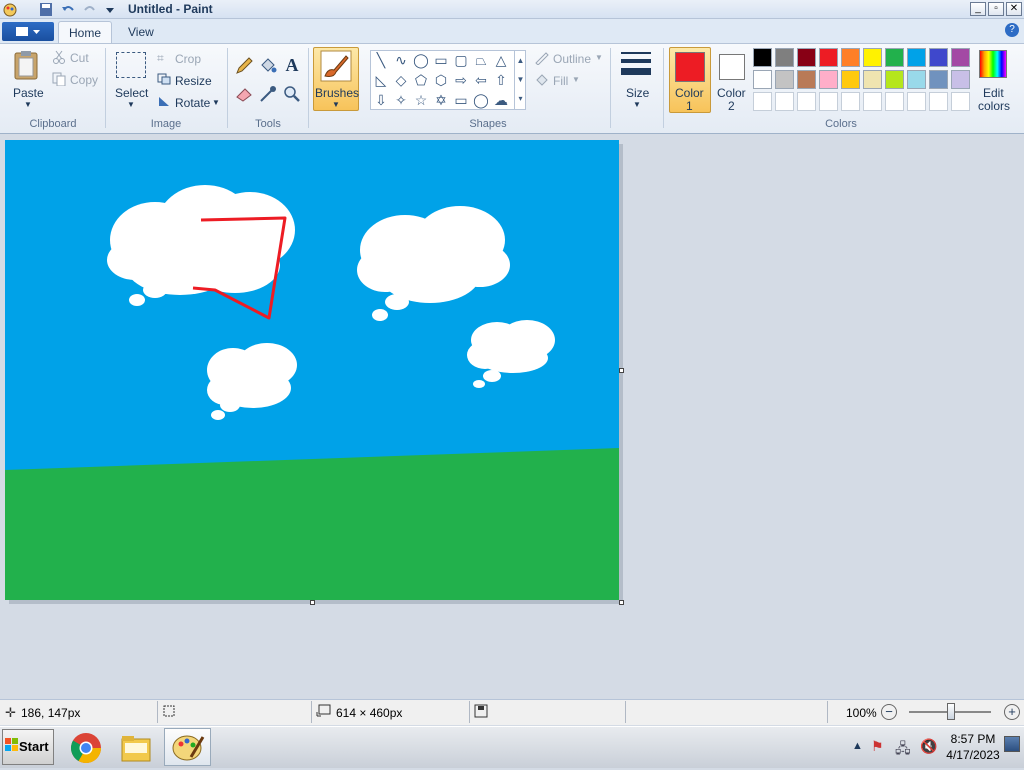 The width and height of the screenshot is (1024, 770). What do you see at coordinates (79, 58) in the screenshot?
I see `cut-button: Cut` at bounding box center [79, 58].